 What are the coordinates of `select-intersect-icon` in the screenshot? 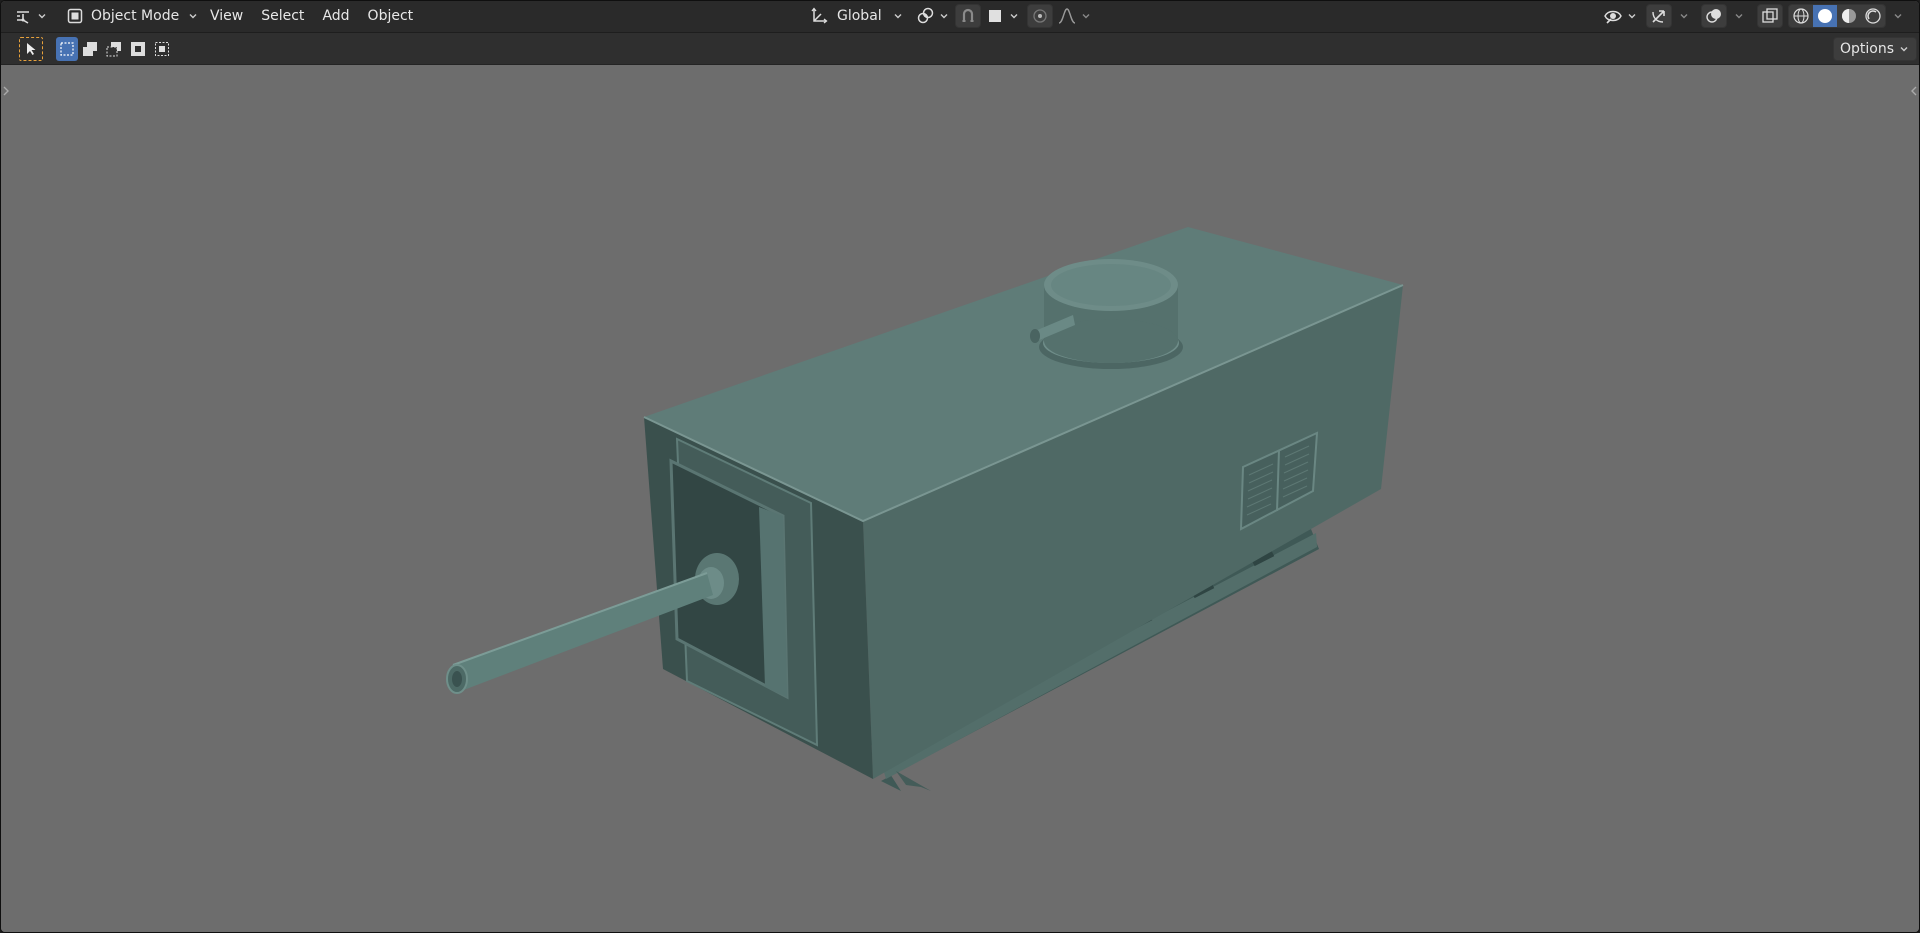 It's located at (162, 49).